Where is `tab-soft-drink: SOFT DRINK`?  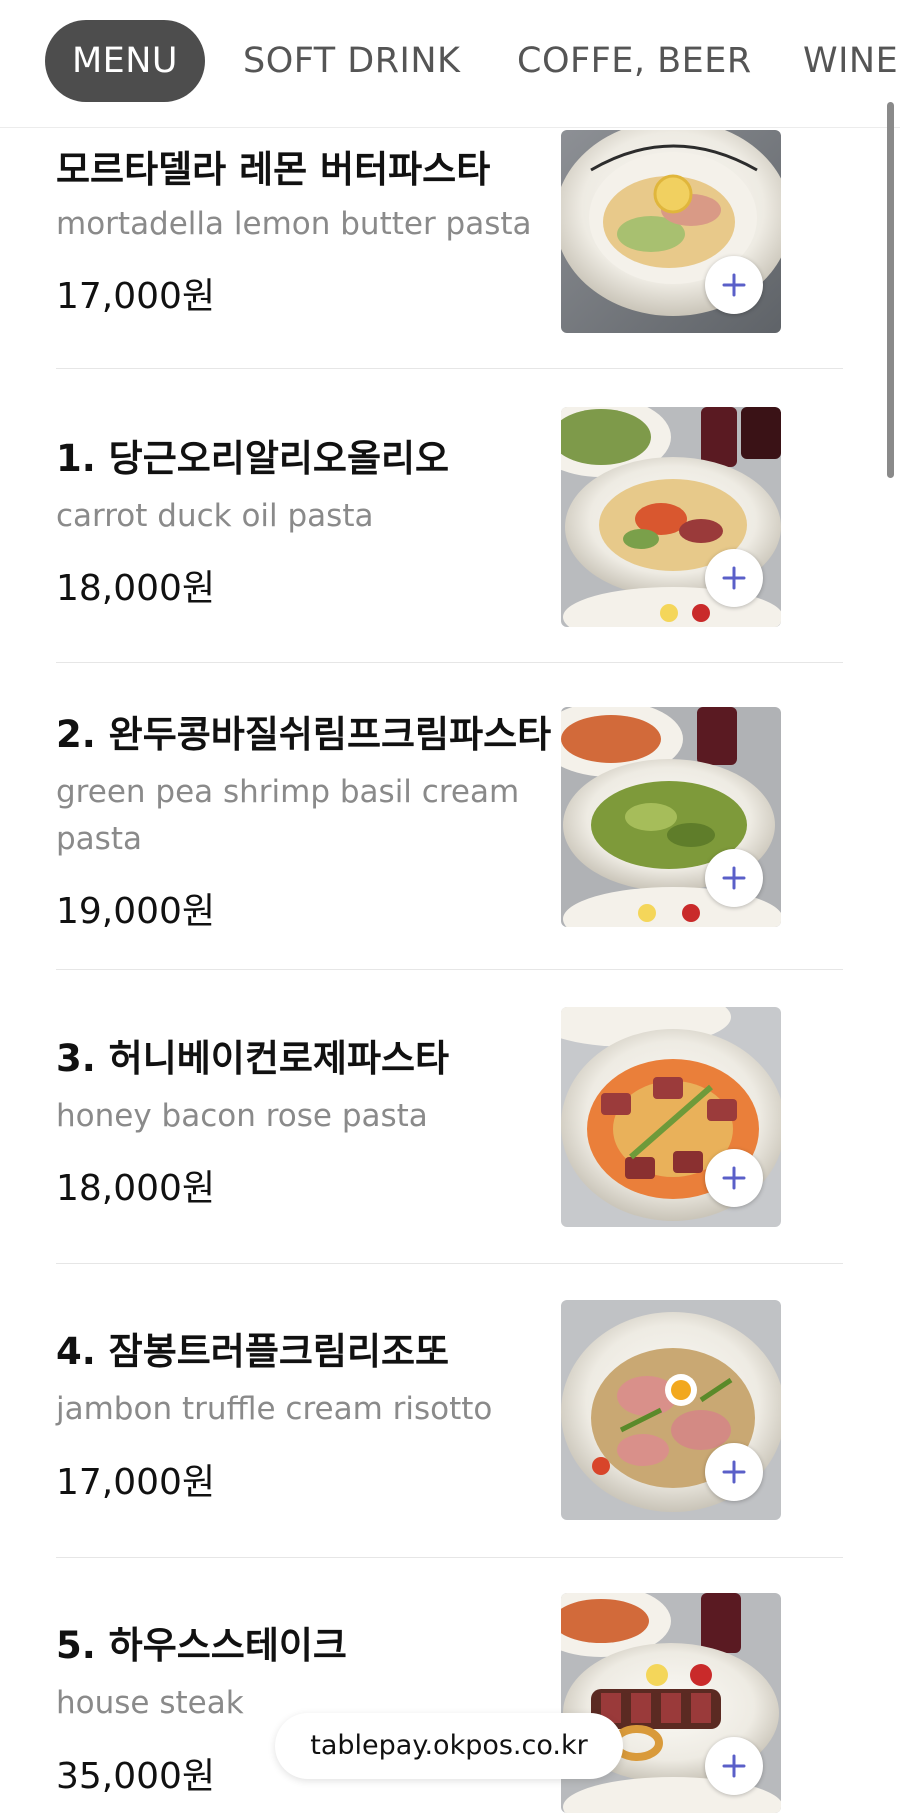
tab-soft-drink: SOFT DRINK is located at coordinates (352, 61).